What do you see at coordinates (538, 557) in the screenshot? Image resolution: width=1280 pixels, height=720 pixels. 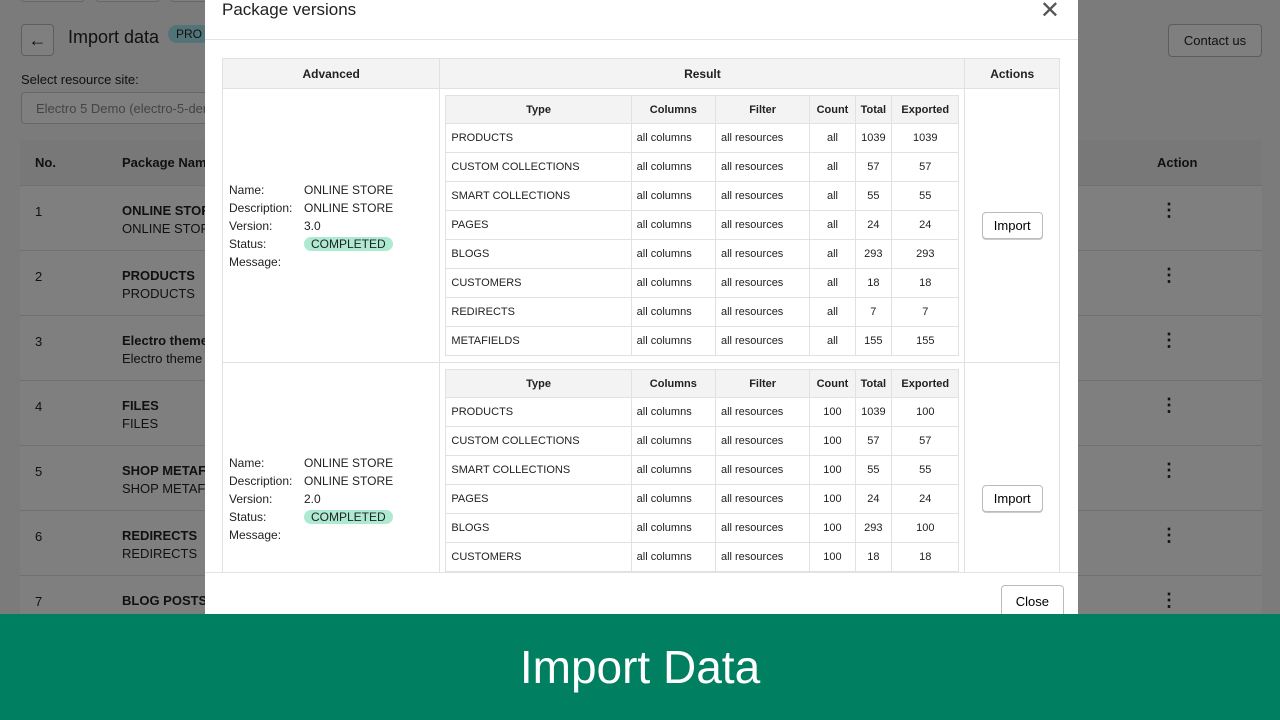 I see `result-cell: CUSTOMERS` at bounding box center [538, 557].